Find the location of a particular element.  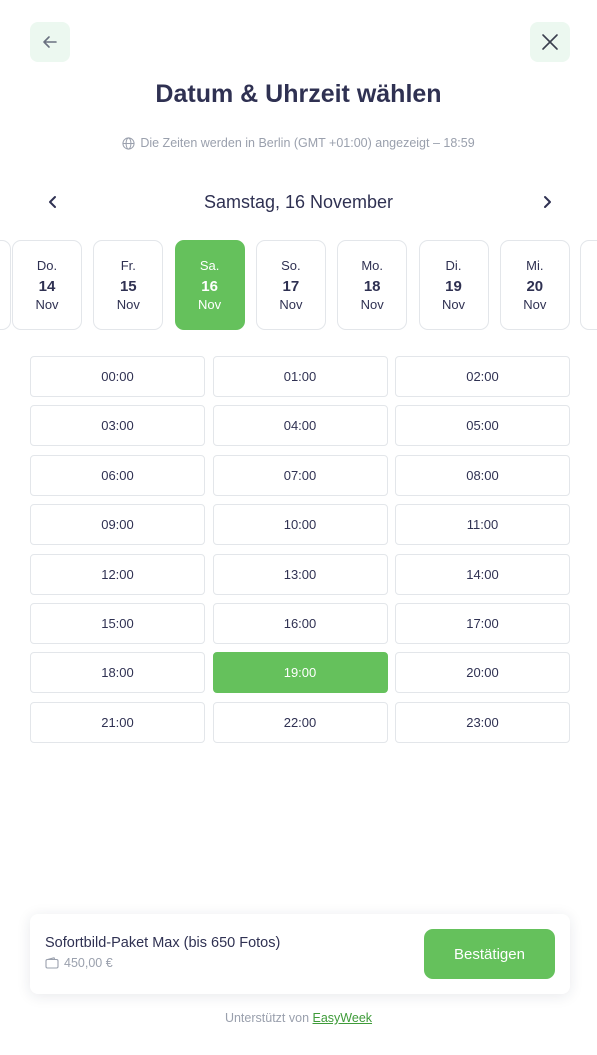

arrow-left-icon is located at coordinates (50, 42).